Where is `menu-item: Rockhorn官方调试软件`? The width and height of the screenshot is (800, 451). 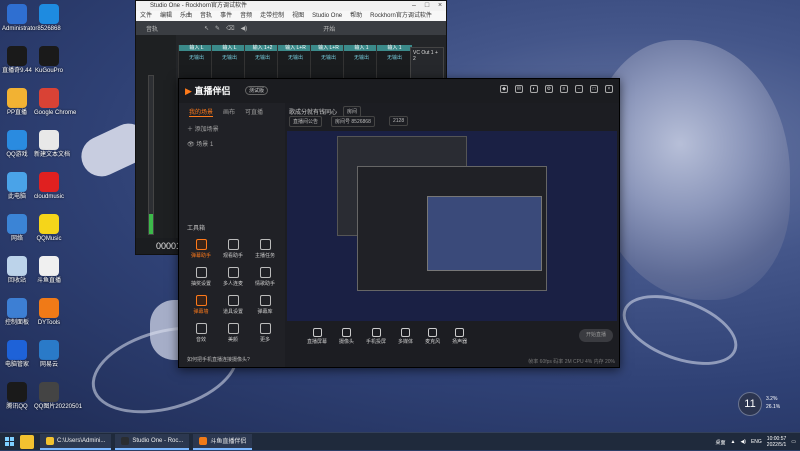
menu-item: Rockhorn官方调试软件 is located at coordinates (401, 16).